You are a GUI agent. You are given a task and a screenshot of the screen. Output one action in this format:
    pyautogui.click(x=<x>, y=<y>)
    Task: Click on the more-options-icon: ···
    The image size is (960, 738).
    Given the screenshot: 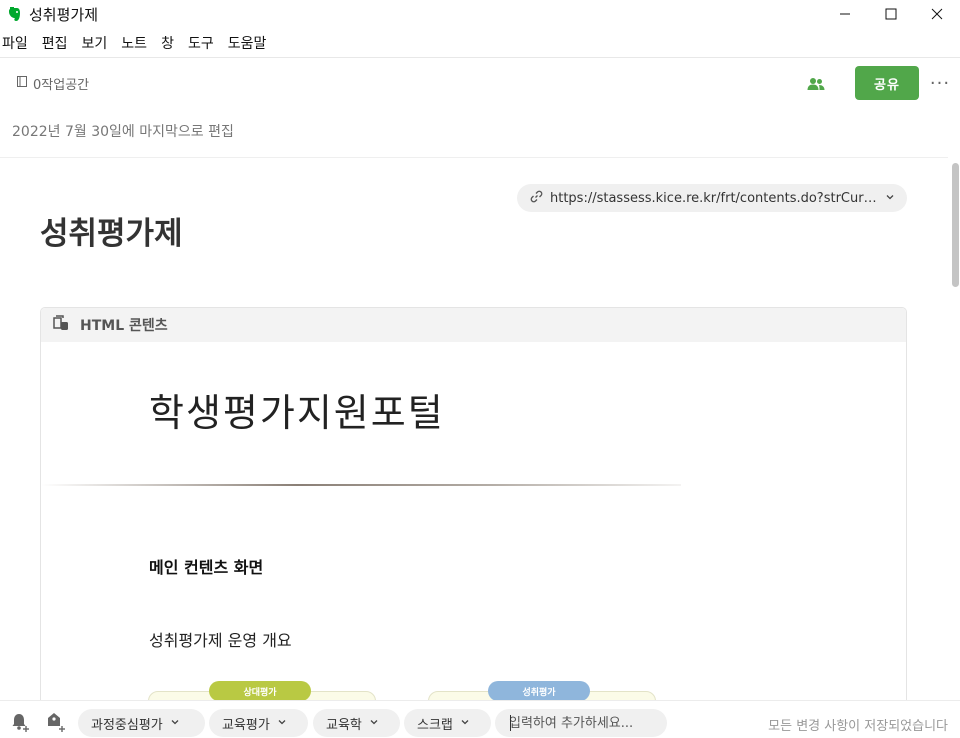 What is the action you would take?
    pyautogui.click(x=940, y=83)
    